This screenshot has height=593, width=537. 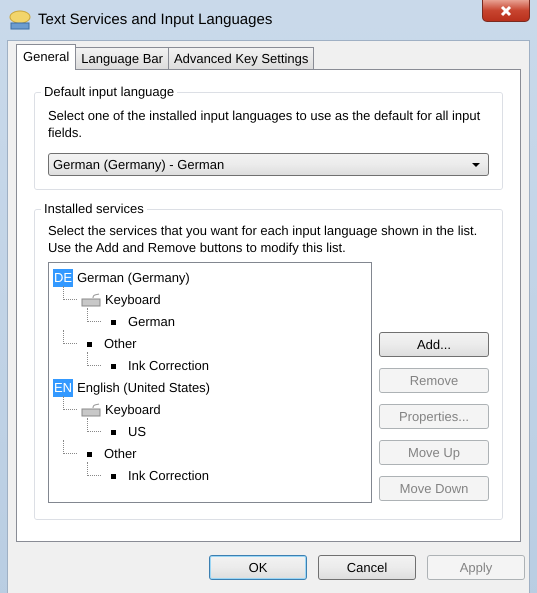 What do you see at coordinates (46, 57) in the screenshot?
I see `tab: General` at bounding box center [46, 57].